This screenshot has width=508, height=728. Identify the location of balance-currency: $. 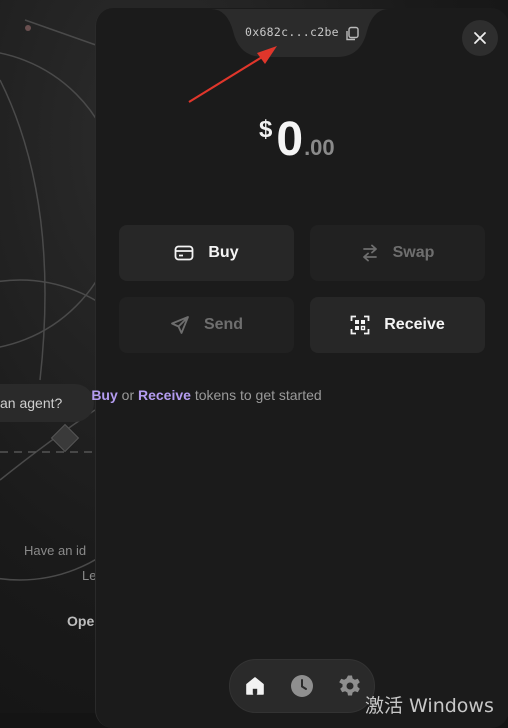
(266, 129).